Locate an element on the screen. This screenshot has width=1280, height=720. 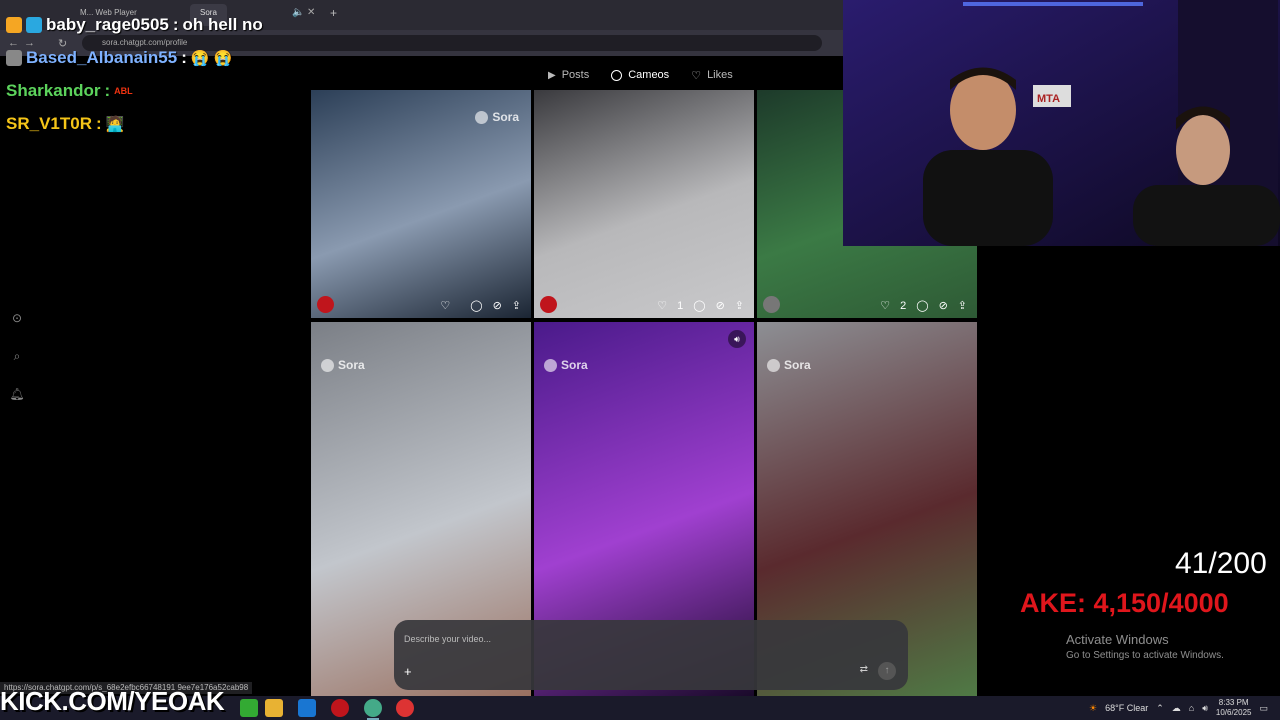
weather-text: 68°F Clear is located at coordinates (1126, 708).